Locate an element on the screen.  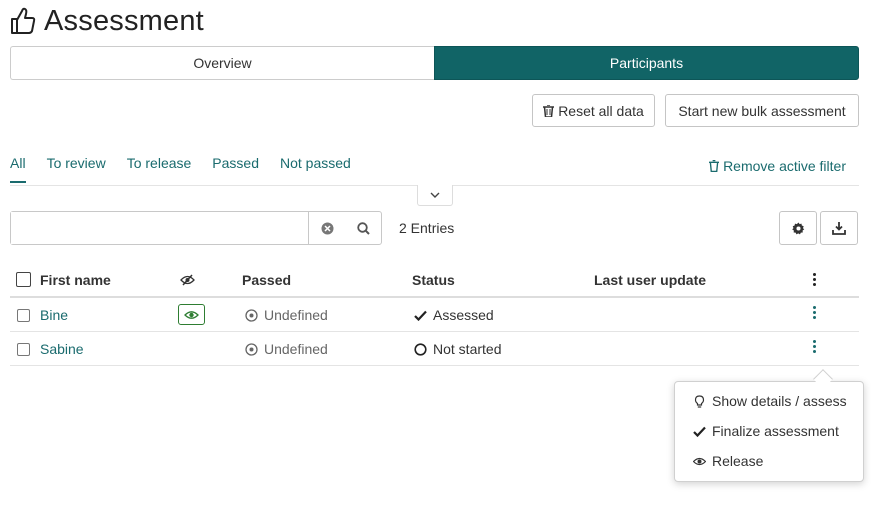
col-status: Status is located at coordinates (433, 280).